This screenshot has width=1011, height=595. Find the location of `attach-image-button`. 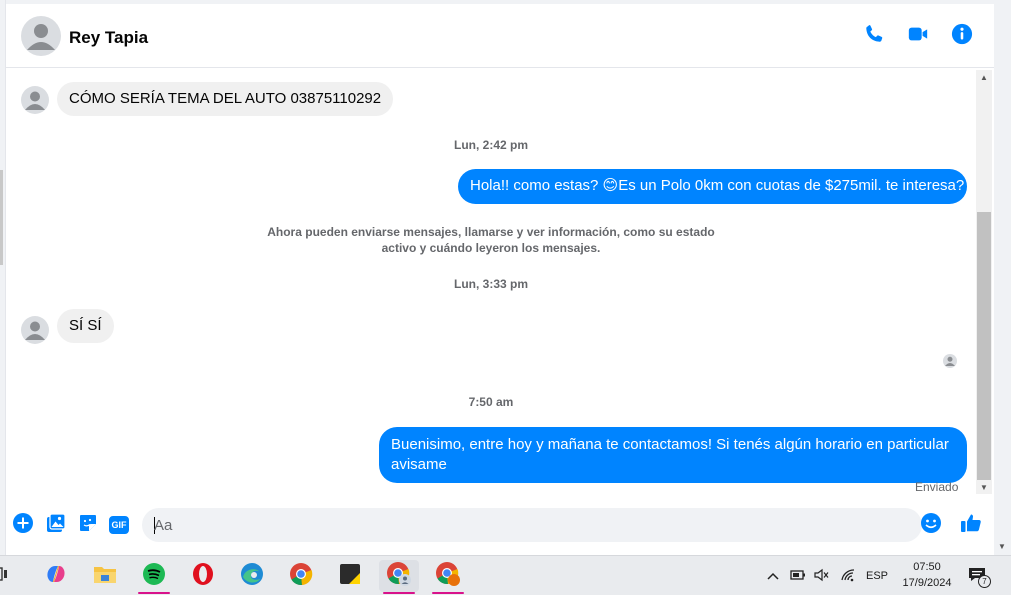

attach-image-button is located at coordinates (56, 525).